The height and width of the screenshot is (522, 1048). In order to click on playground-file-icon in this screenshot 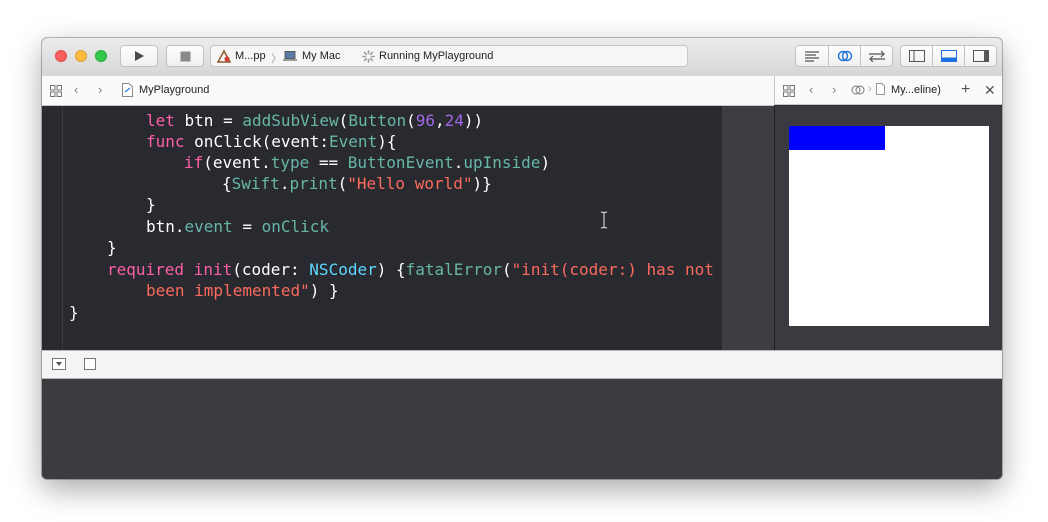, I will do `click(127, 90)`.